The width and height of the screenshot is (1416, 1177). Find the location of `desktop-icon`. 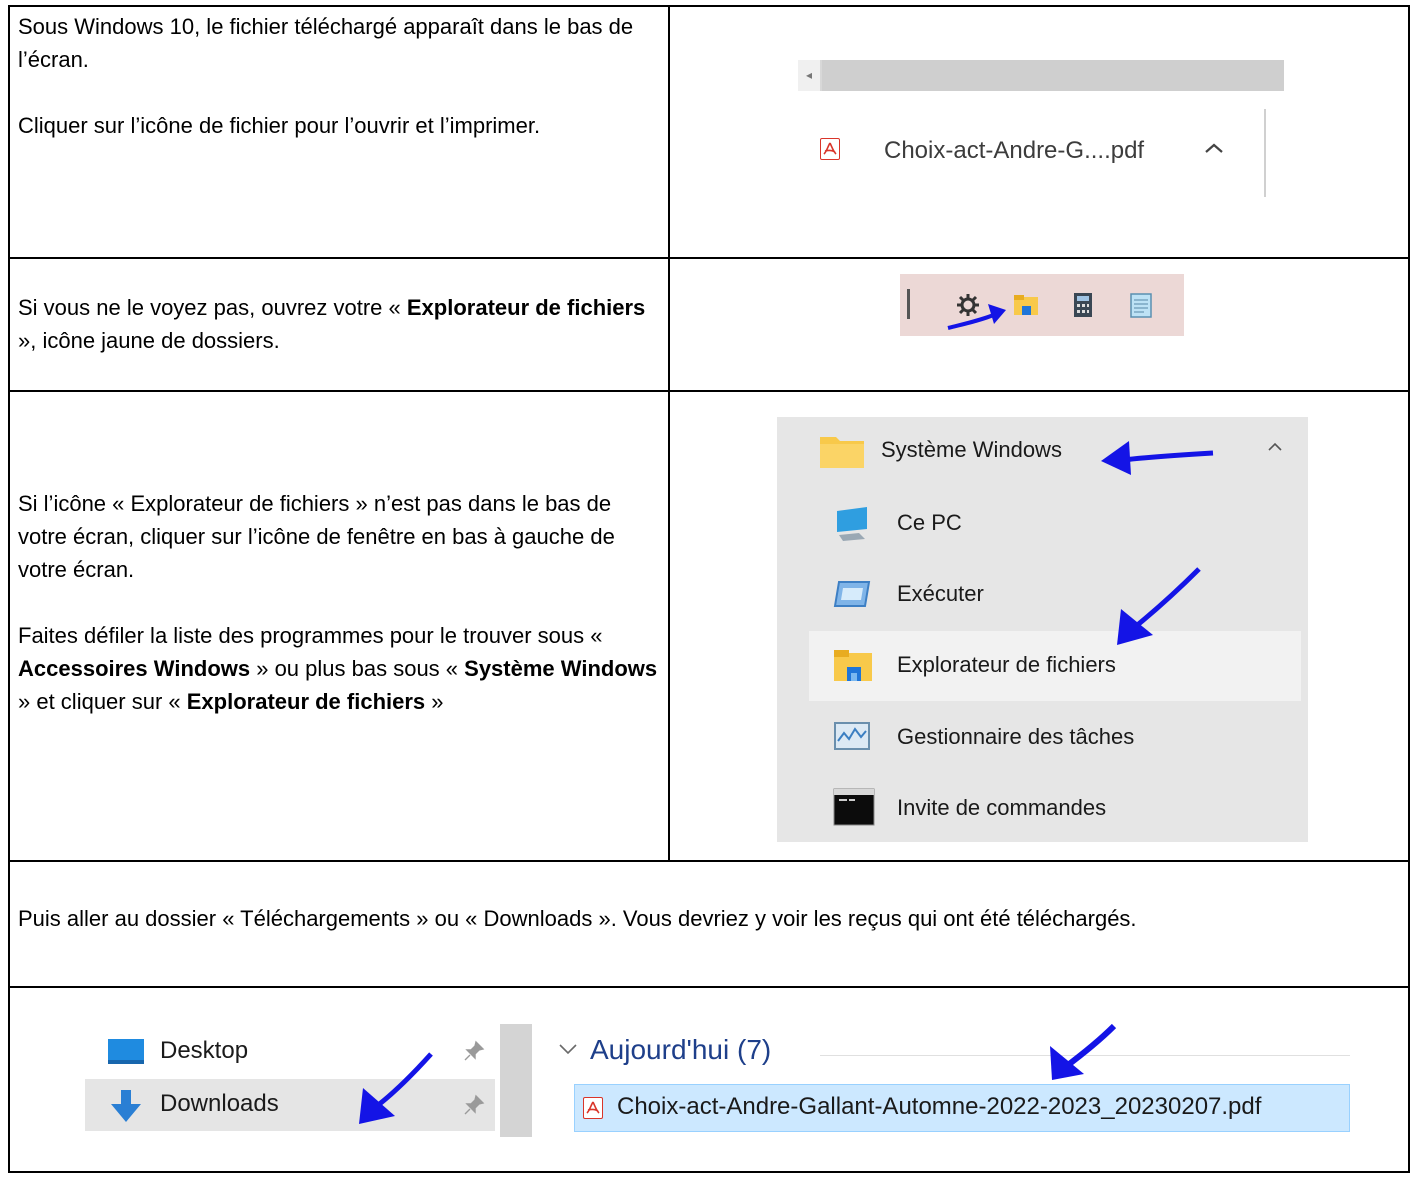

desktop-icon is located at coordinates (126, 1051).